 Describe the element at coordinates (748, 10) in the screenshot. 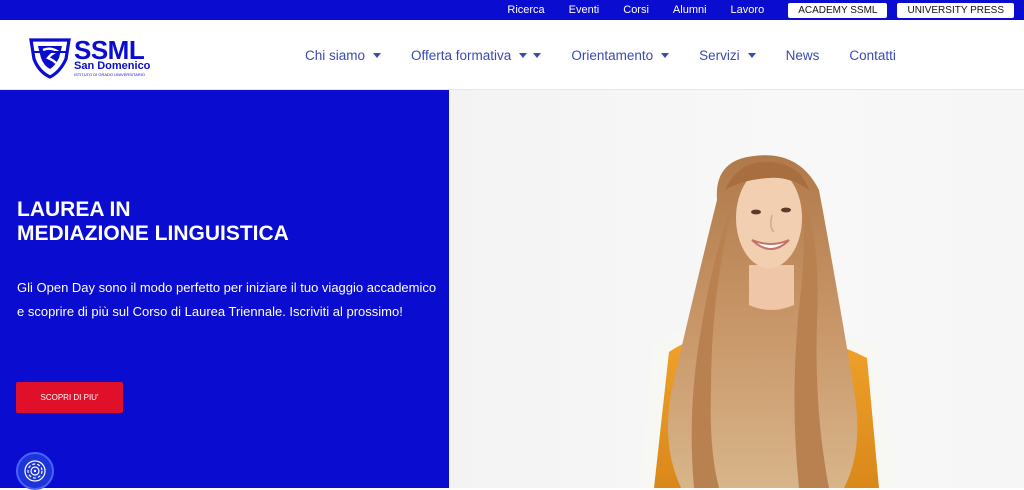

I see `top-link-lavoro: Lavoro` at that location.